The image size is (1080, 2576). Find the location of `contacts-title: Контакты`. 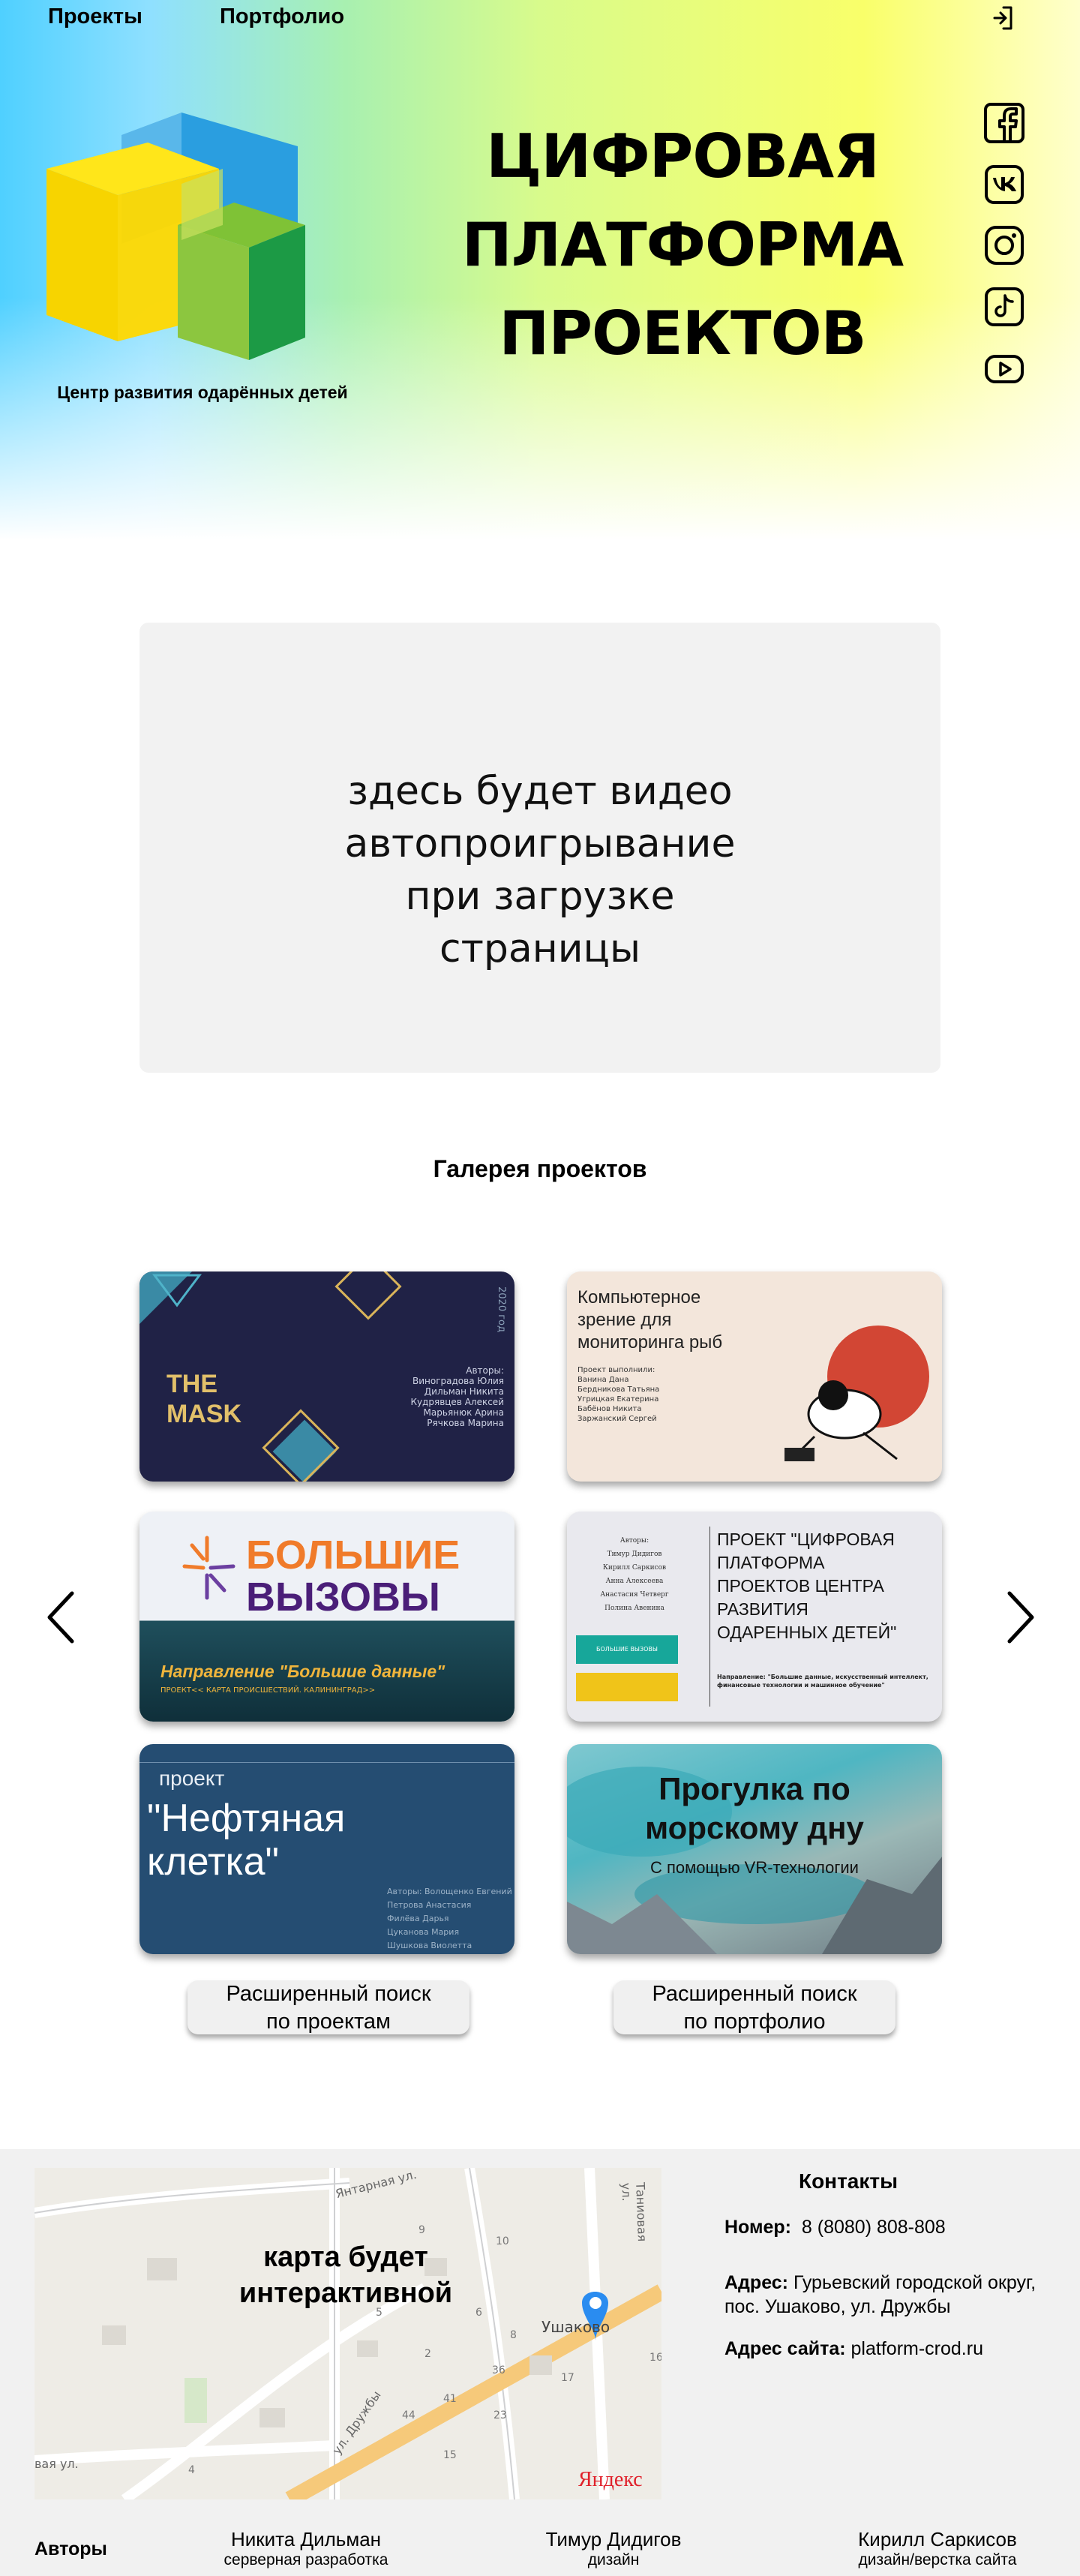

contacts-title: Контакты is located at coordinates (848, 2181).